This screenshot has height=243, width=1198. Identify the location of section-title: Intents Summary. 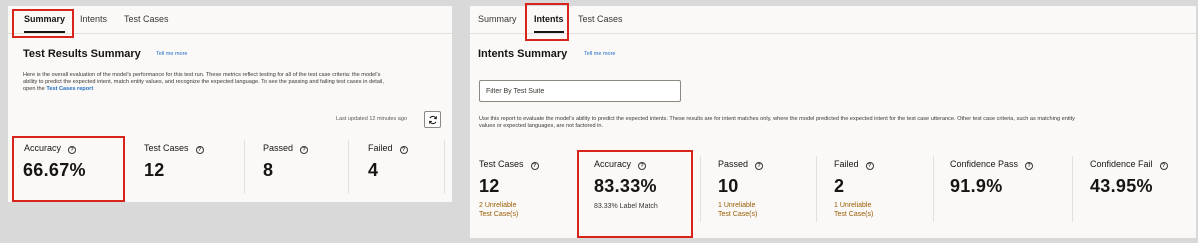
(523, 54).